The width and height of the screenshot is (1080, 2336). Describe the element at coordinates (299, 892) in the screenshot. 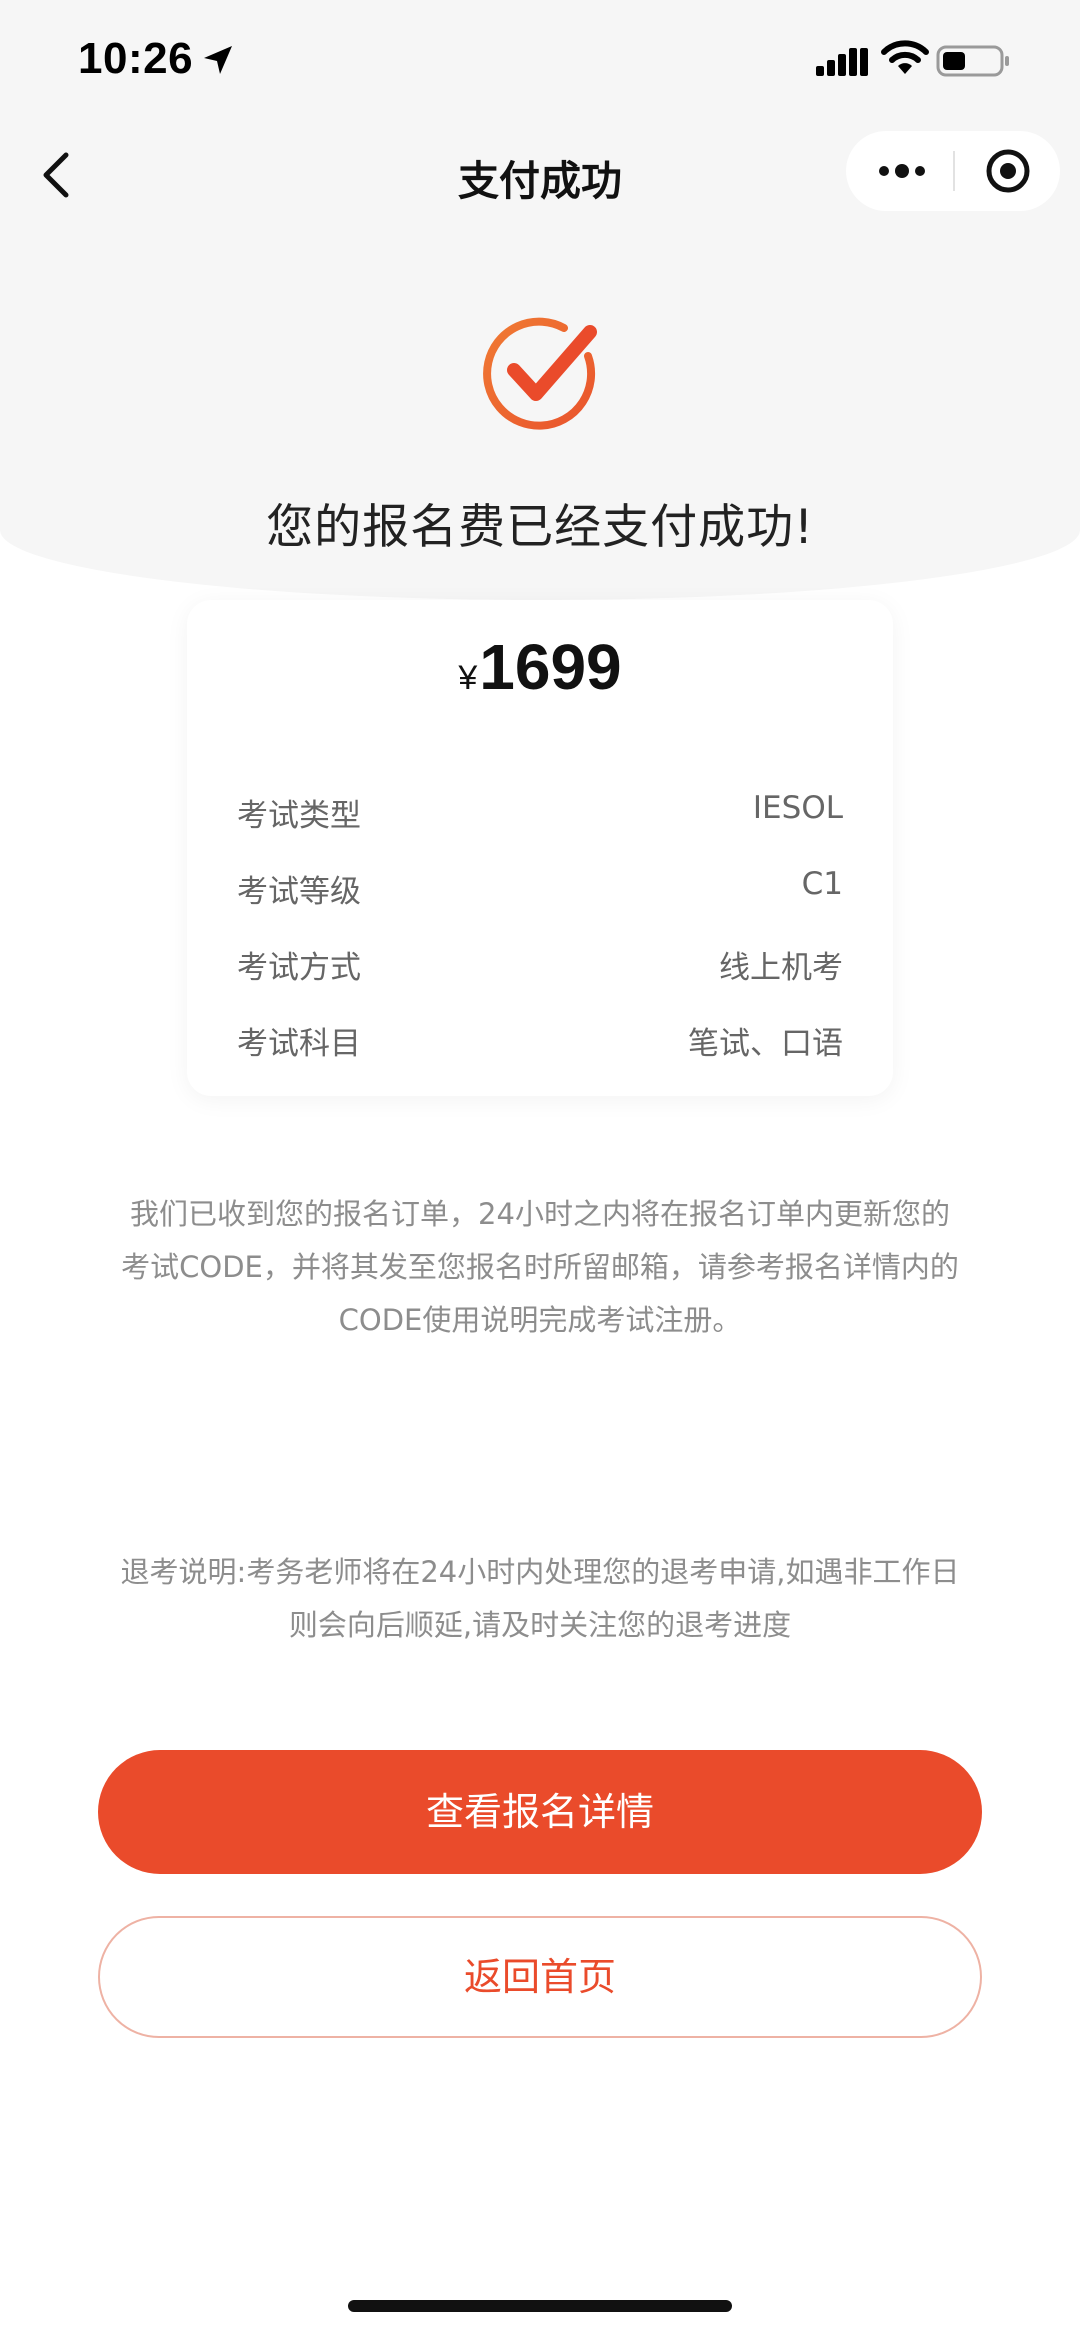

I see `detail-label: 考试等级` at that location.